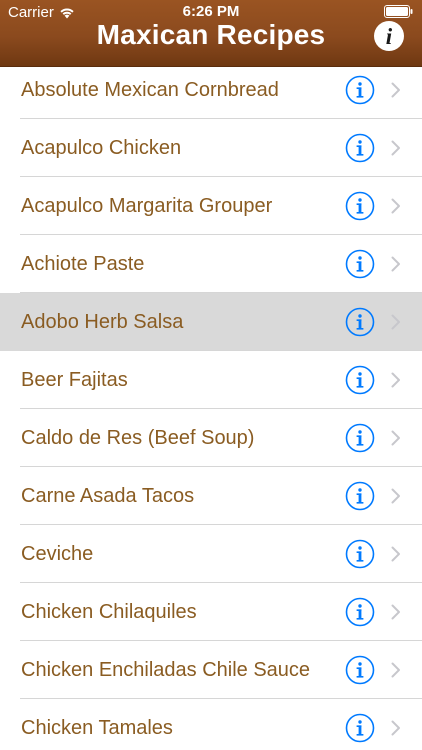 This screenshot has width=422, height=750. Describe the element at coordinates (102, 322) in the screenshot. I see `recipe-label: Adobo Herb Salsa` at that location.